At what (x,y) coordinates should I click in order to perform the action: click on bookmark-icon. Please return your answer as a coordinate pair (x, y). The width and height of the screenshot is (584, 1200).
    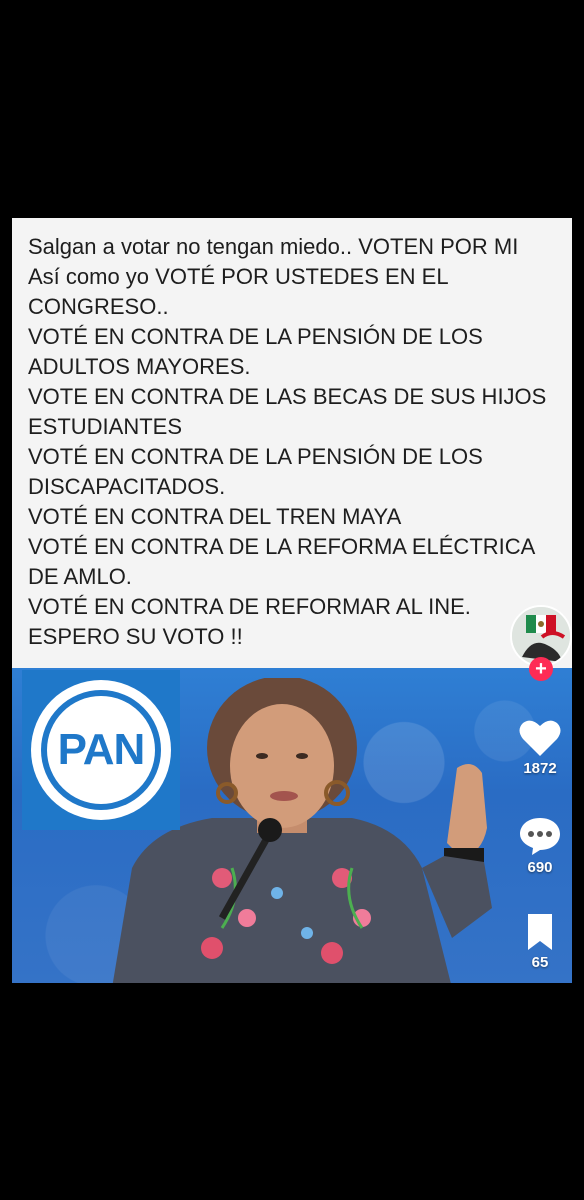
    Looking at the image, I should click on (540, 932).